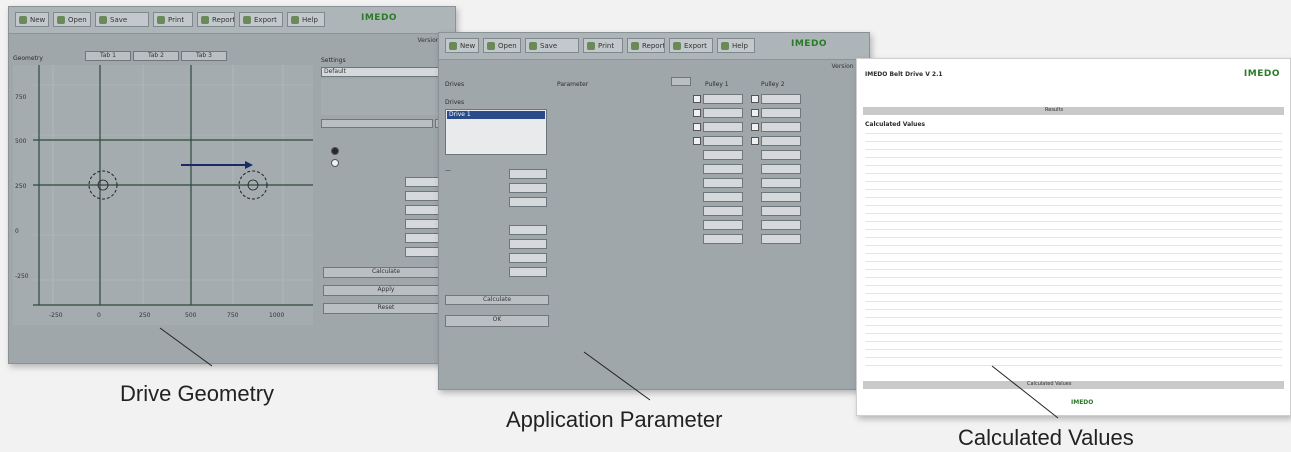  I want to click on settings-dropdown: Default, so click(386, 72).